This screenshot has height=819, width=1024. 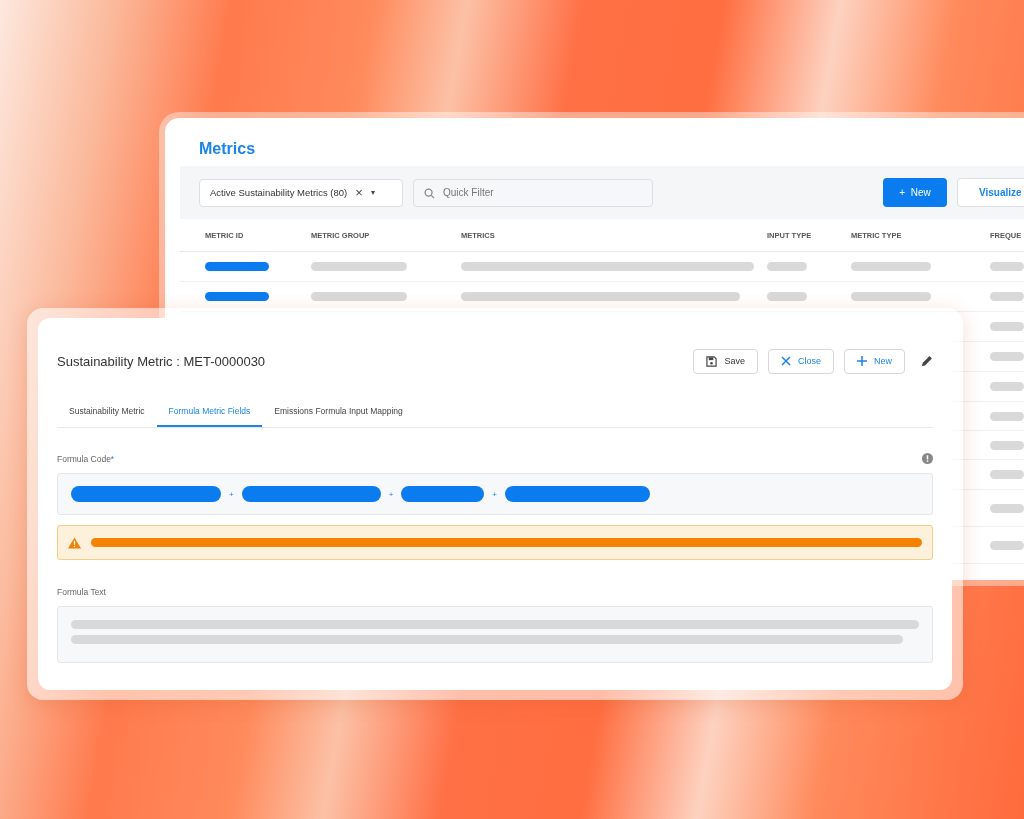 I want to click on window-title: Metrics, so click(x=227, y=149).